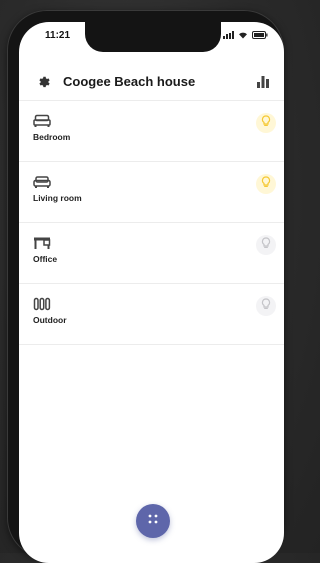 The width and height of the screenshot is (320, 563). I want to click on status-icons, so click(245, 35).